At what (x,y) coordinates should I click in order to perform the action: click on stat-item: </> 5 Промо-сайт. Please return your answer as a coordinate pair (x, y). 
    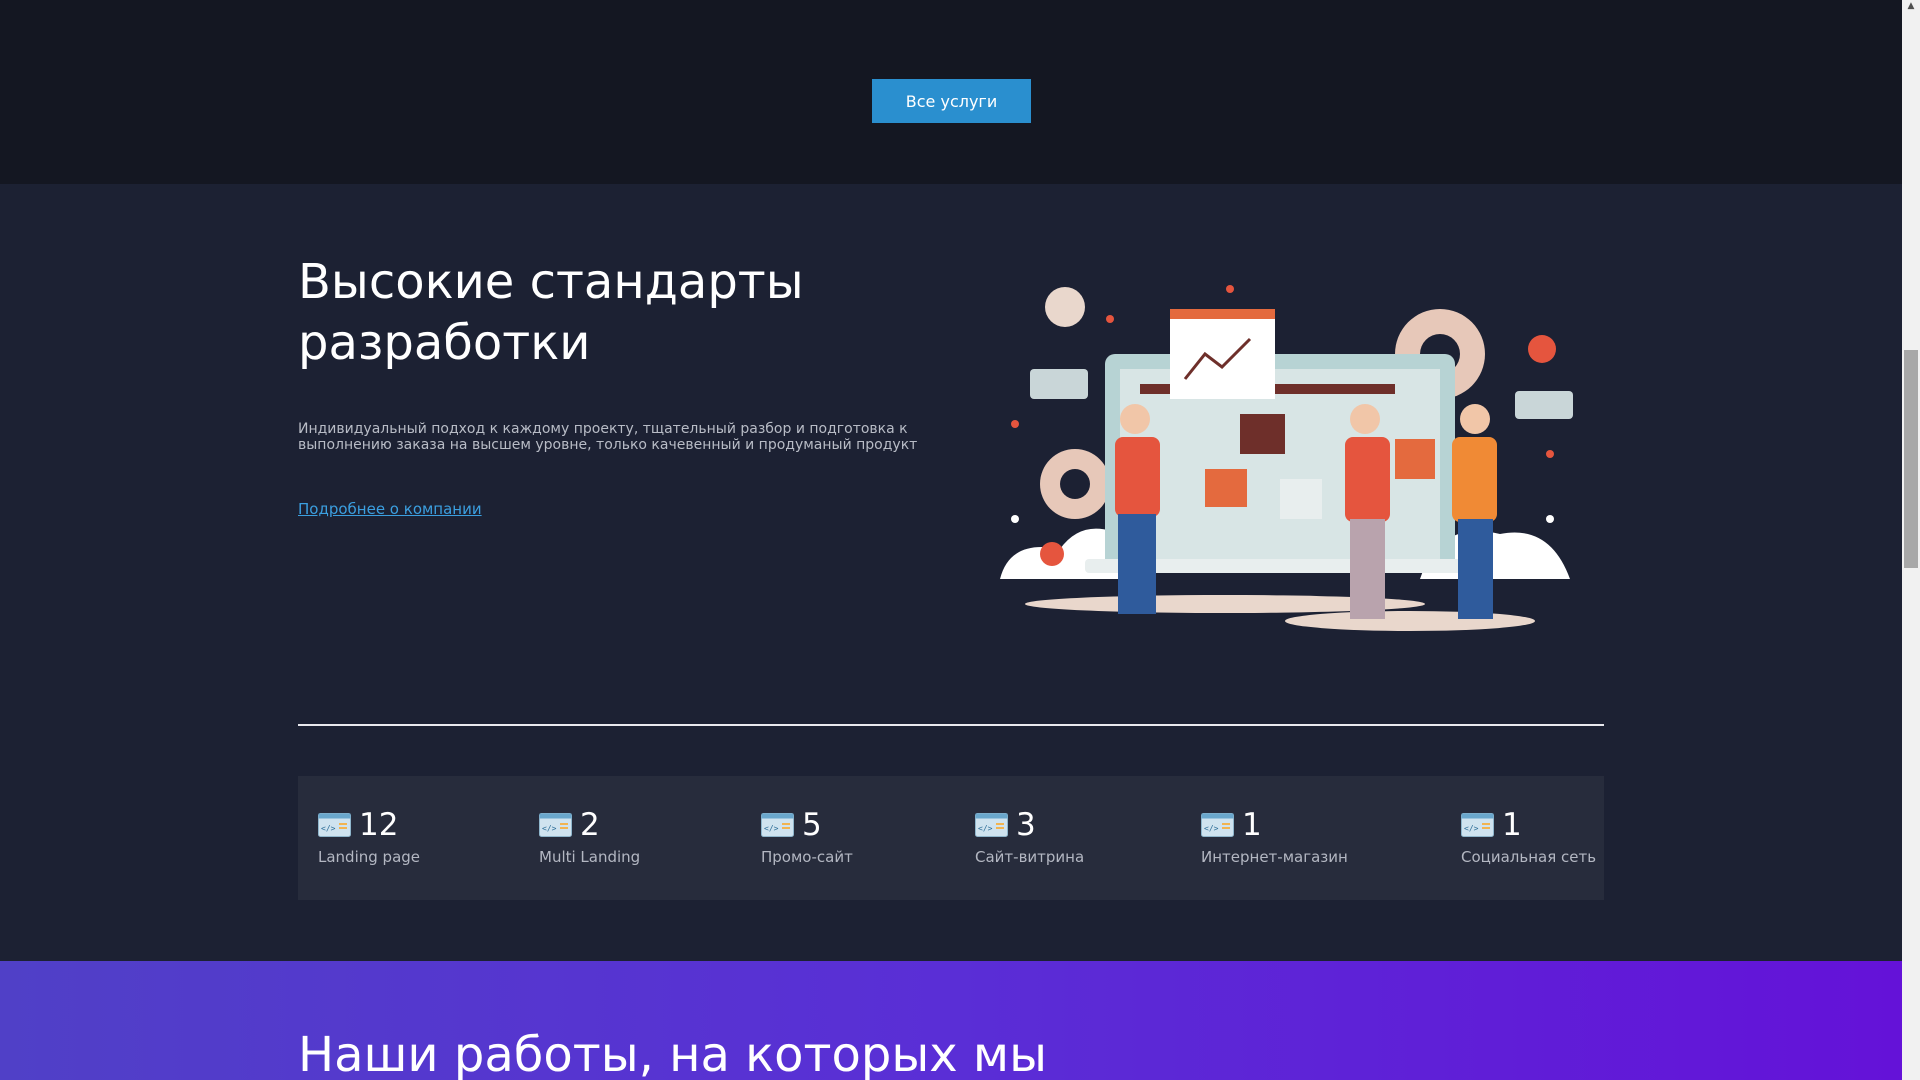
    Looking at the image, I should click on (807, 836).